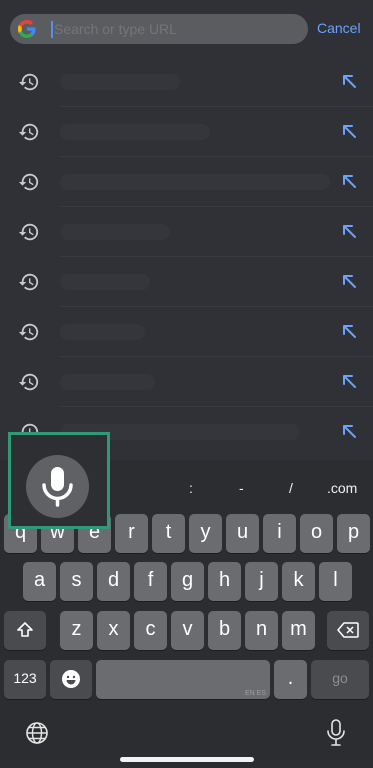 The height and width of the screenshot is (768, 373). I want to click on key-f: f, so click(150, 581).